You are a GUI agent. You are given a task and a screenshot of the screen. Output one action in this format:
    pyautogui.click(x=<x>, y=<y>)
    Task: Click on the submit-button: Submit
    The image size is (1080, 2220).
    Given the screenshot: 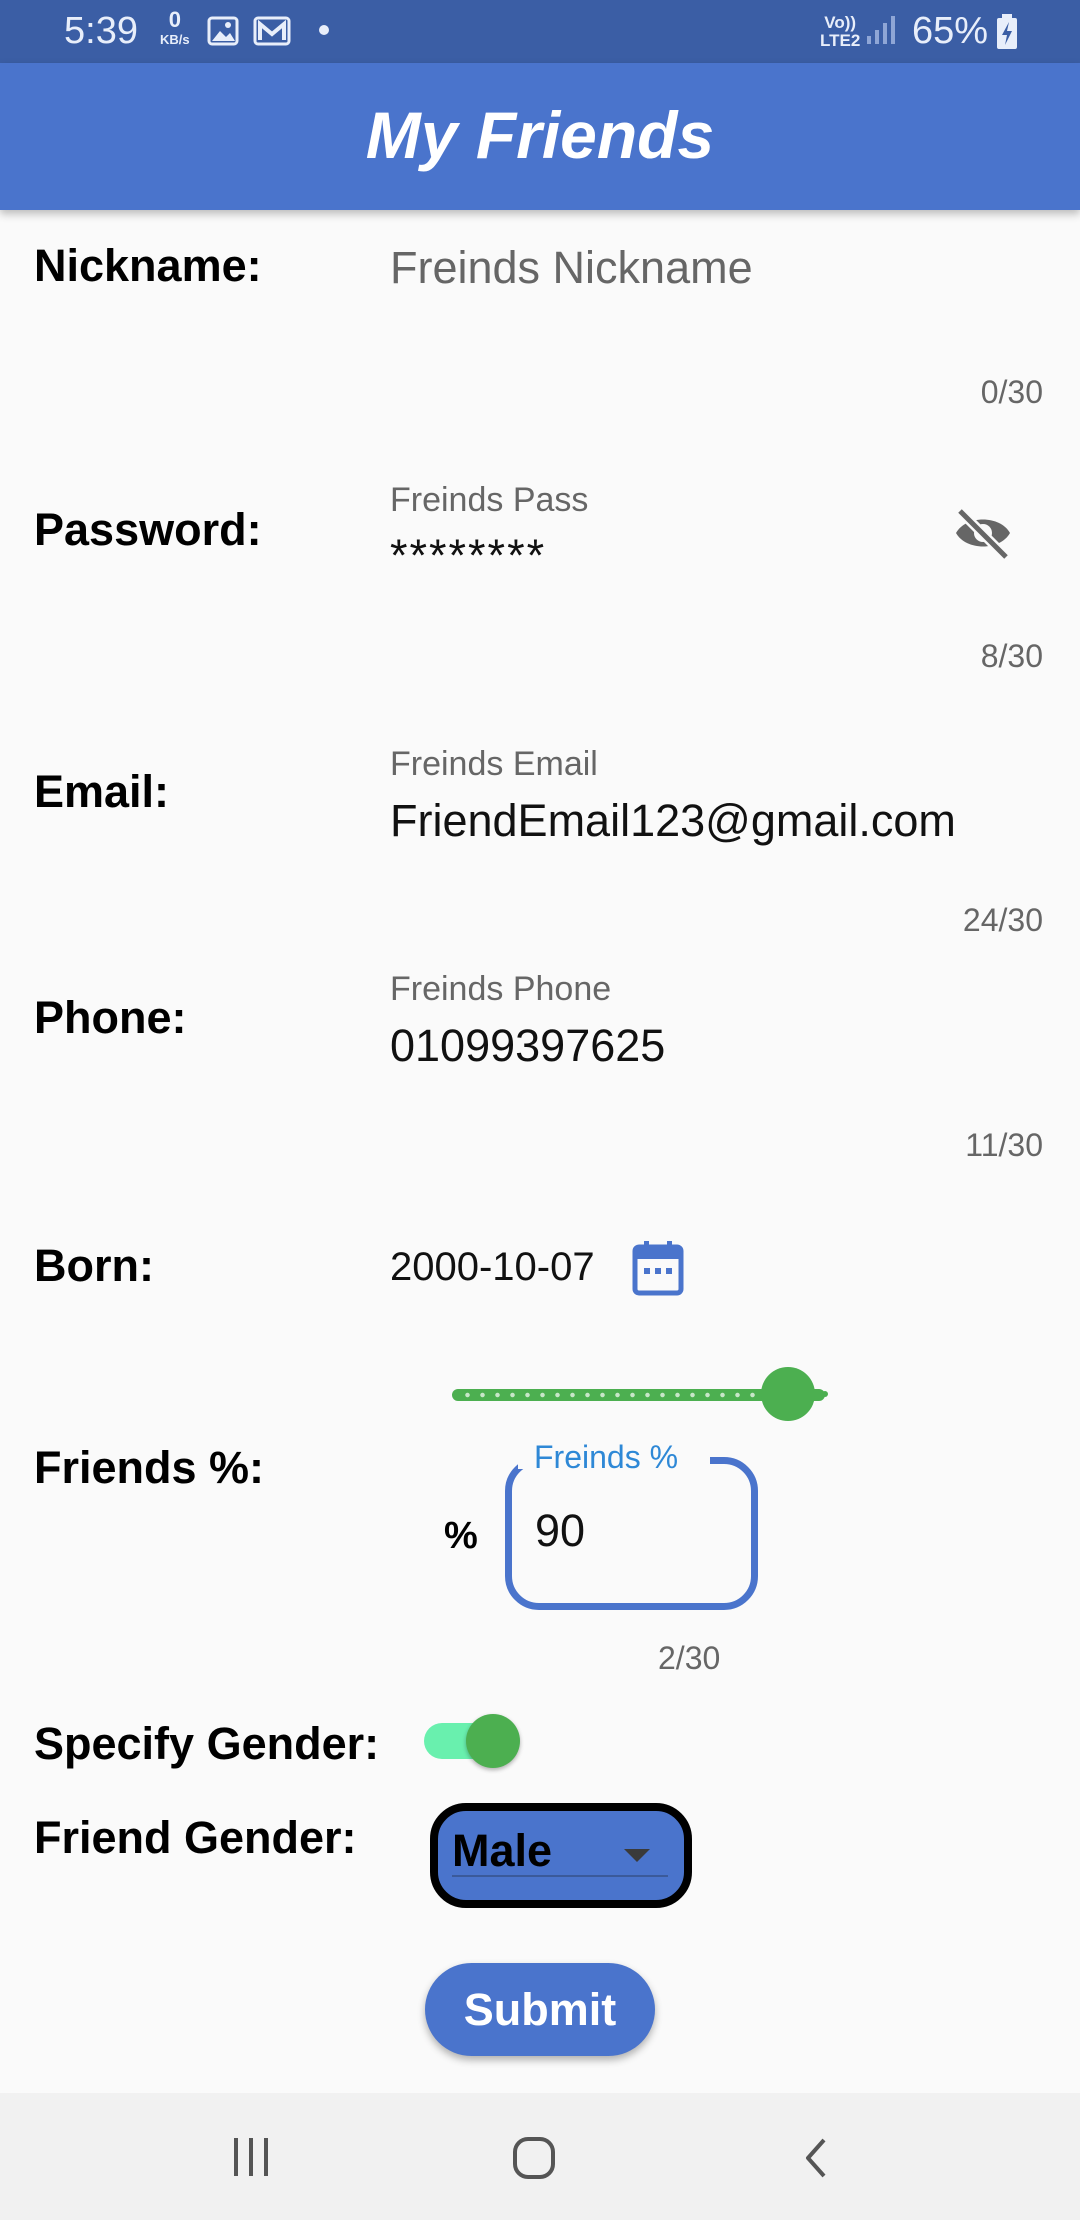 What is the action you would take?
    pyautogui.click(x=540, y=2009)
    